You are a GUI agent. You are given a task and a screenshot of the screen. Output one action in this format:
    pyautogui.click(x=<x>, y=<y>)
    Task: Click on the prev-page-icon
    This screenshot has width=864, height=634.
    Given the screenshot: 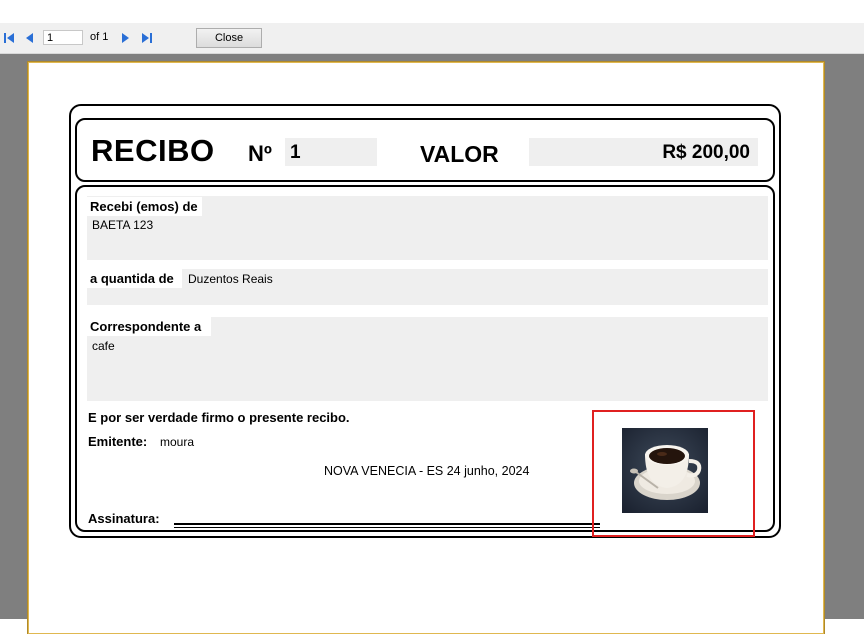 What is the action you would take?
    pyautogui.click(x=30, y=38)
    